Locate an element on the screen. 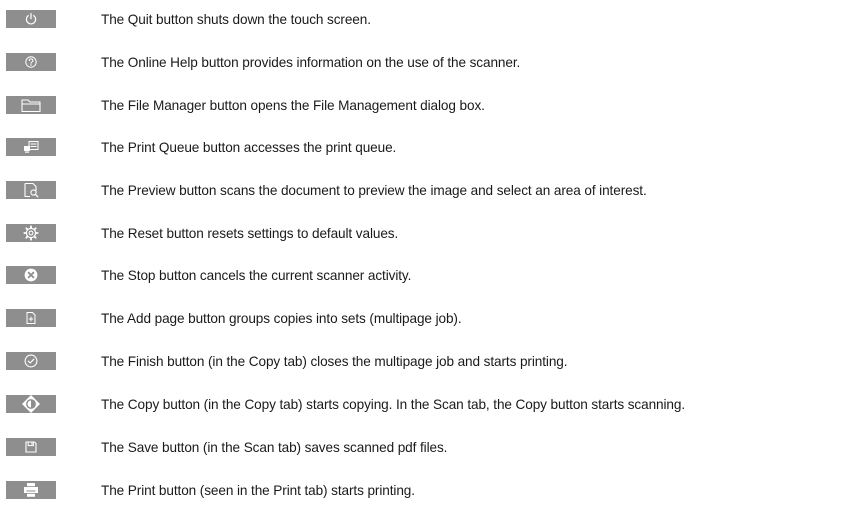 This screenshot has height=516, width=849. finish-button is located at coordinates (31, 361).